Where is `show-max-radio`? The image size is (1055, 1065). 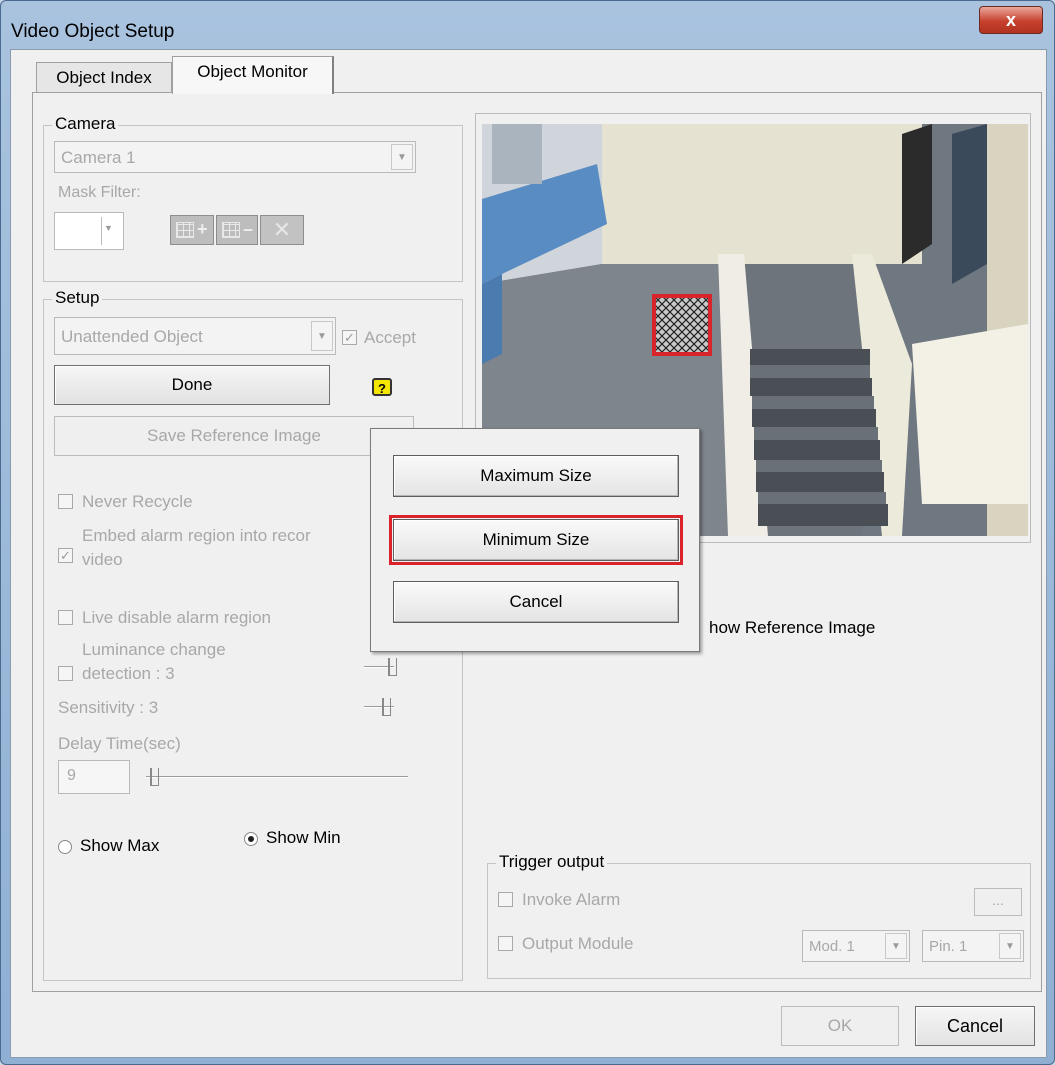 show-max-radio is located at coordinates (65, 847).